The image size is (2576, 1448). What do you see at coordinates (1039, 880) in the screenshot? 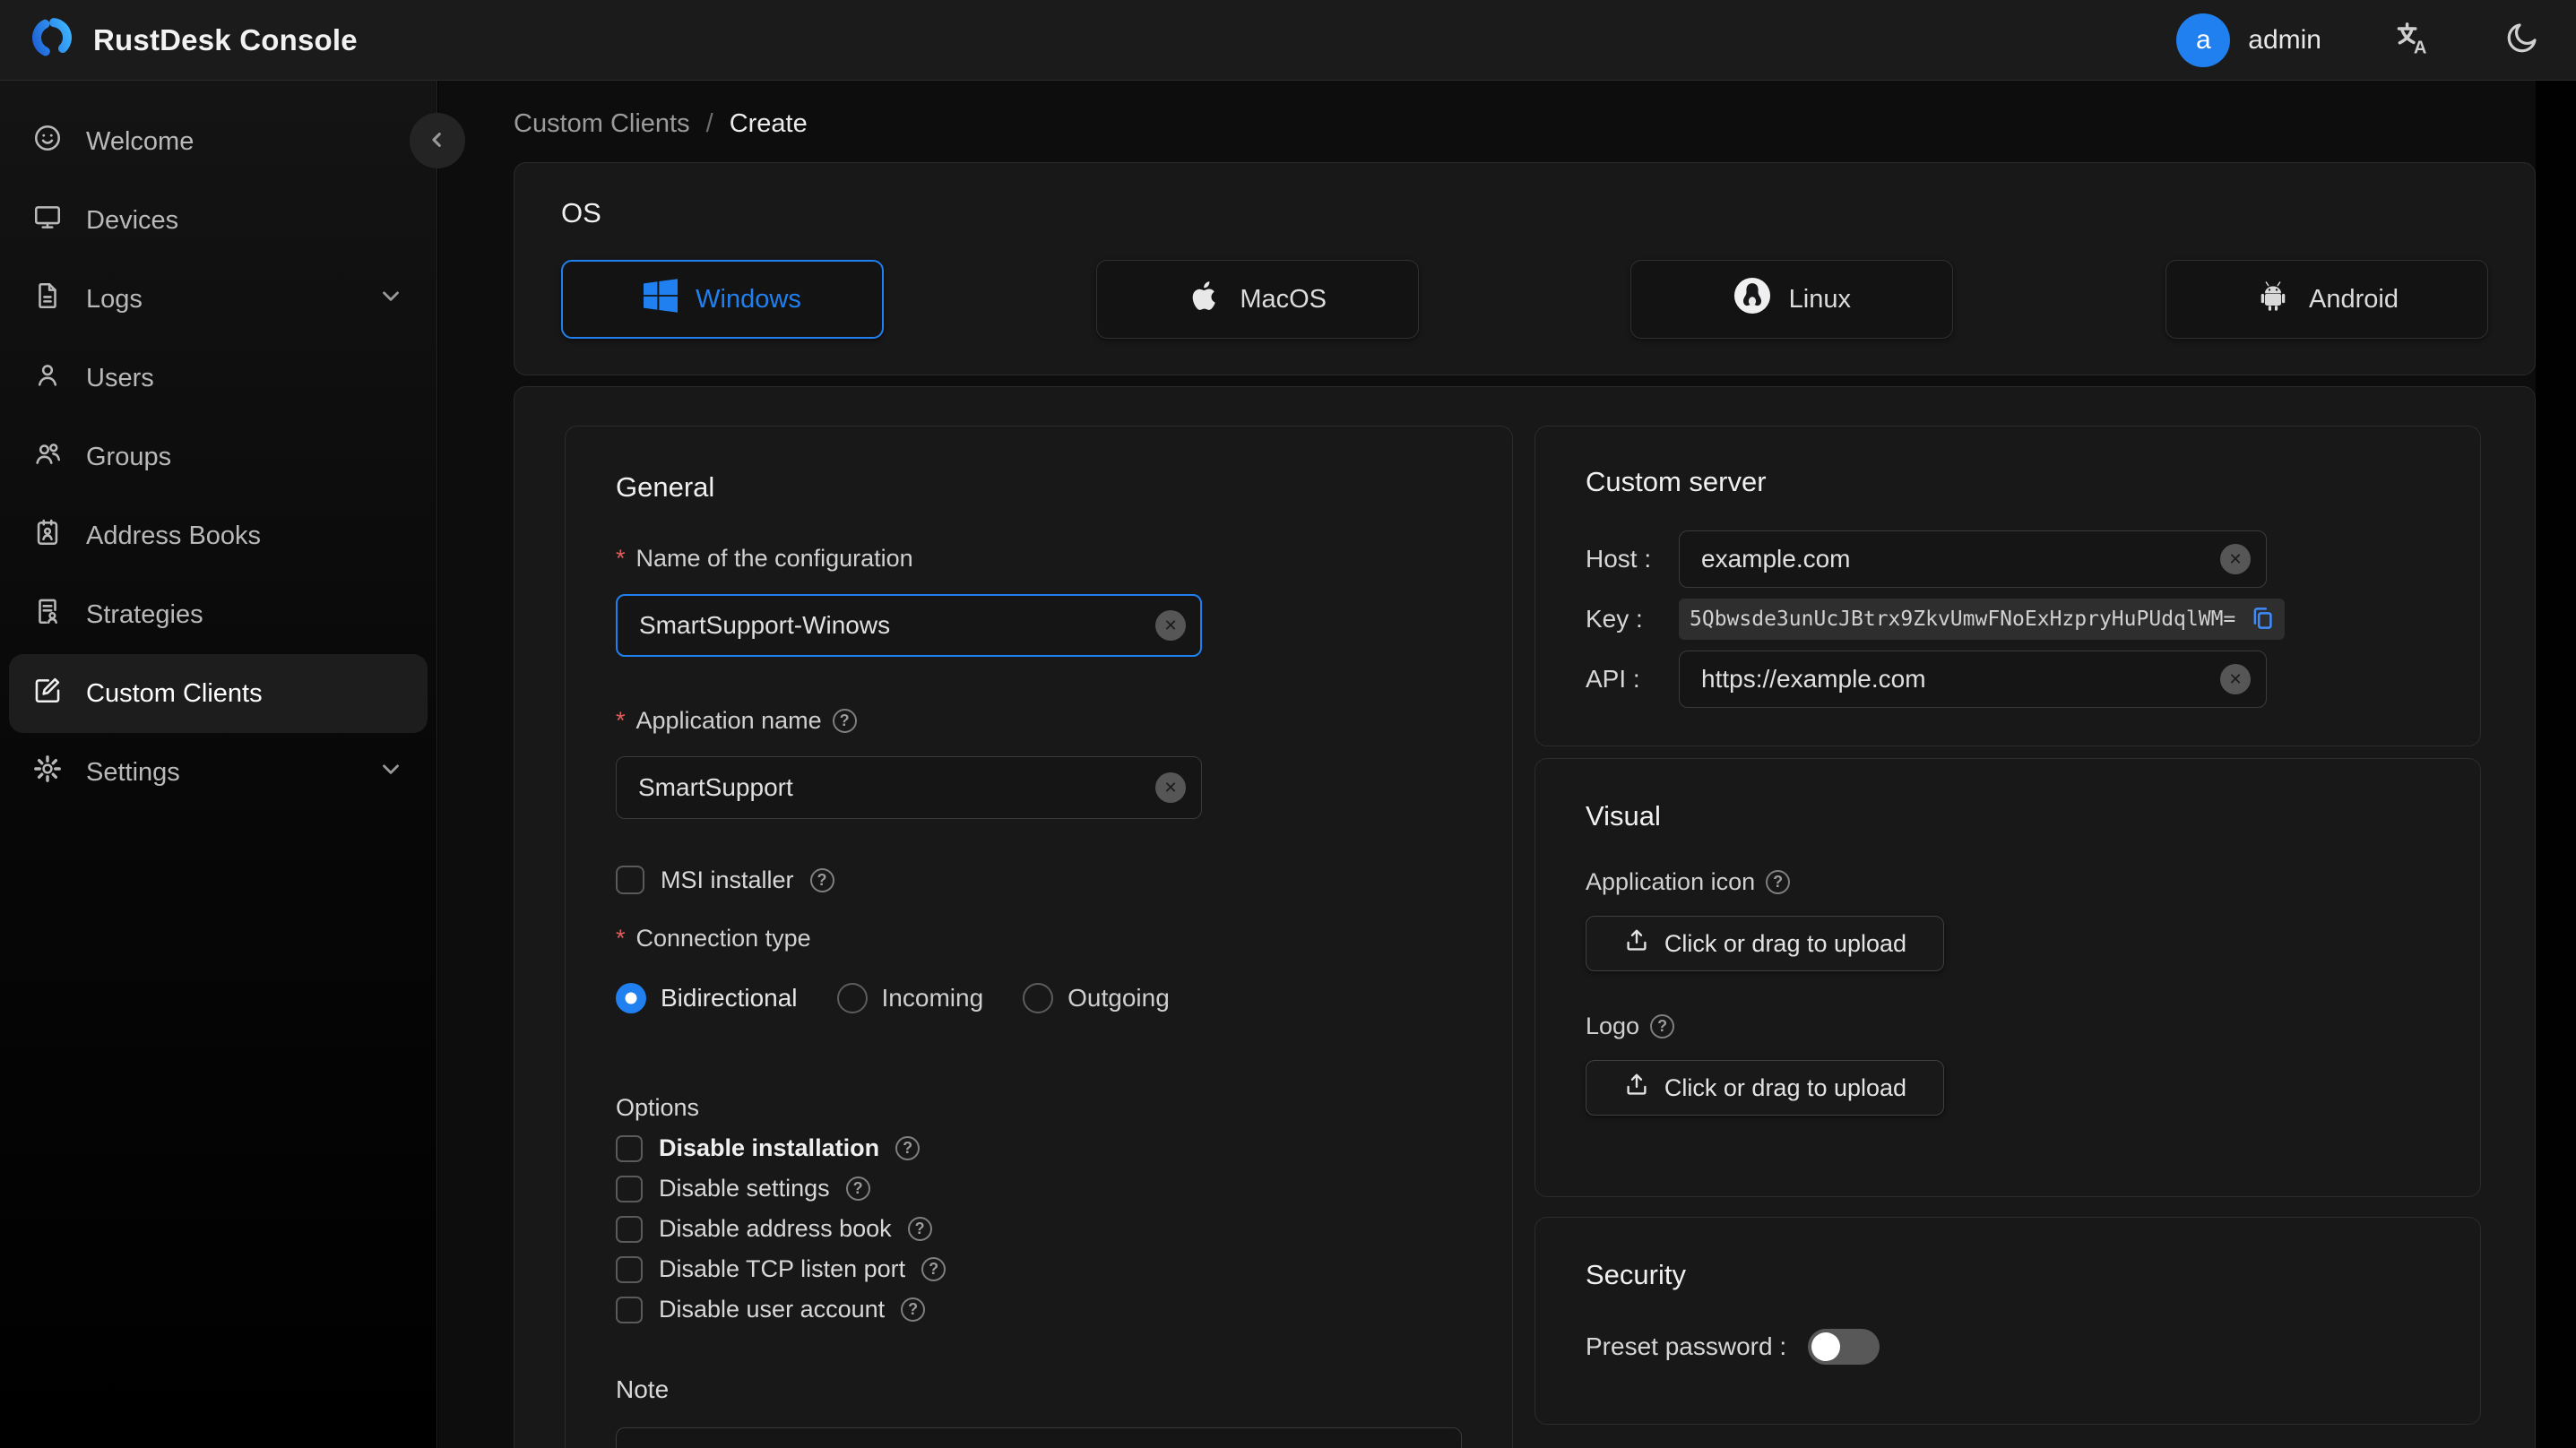
I see `msi-installer-row: MSI installer ?` at bounding box center [1039, 880].